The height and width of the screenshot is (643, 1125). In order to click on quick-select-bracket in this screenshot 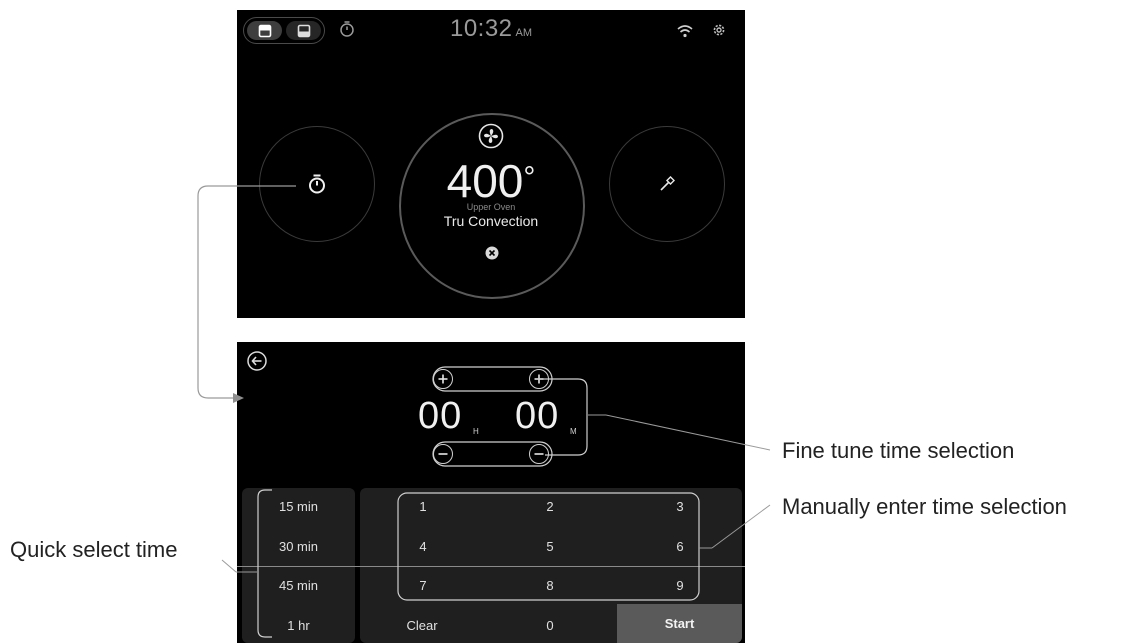, I will do `click(264, 563)`.